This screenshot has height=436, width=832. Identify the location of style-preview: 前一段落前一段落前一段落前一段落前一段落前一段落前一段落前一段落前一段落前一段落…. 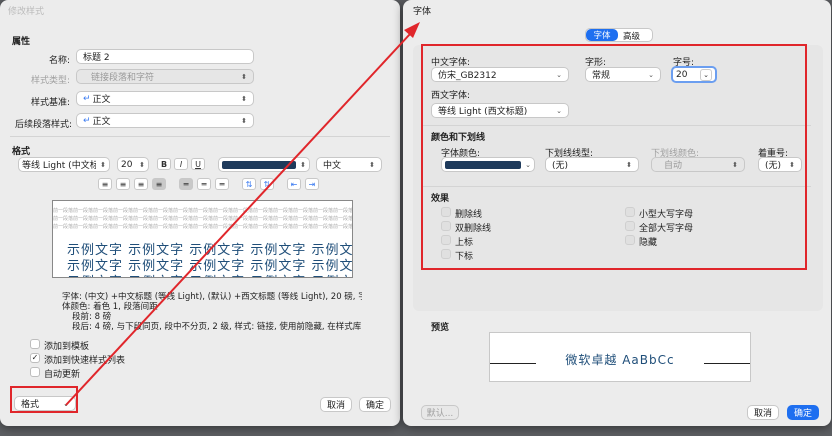
(202, 239).